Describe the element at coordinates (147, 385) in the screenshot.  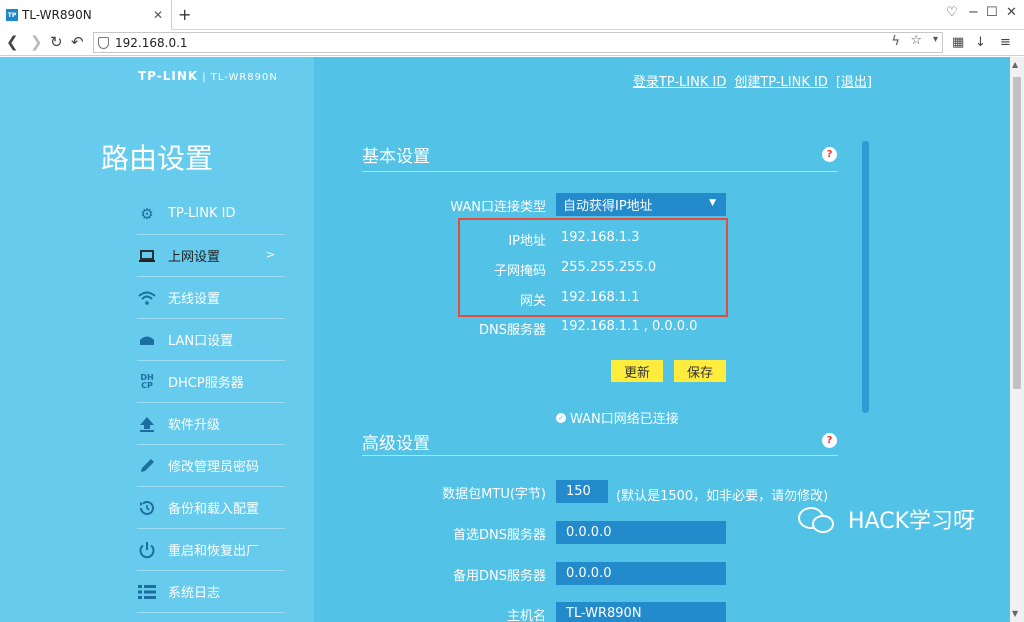
I see `dhcp-icon-text-bottom: CP` at that location.